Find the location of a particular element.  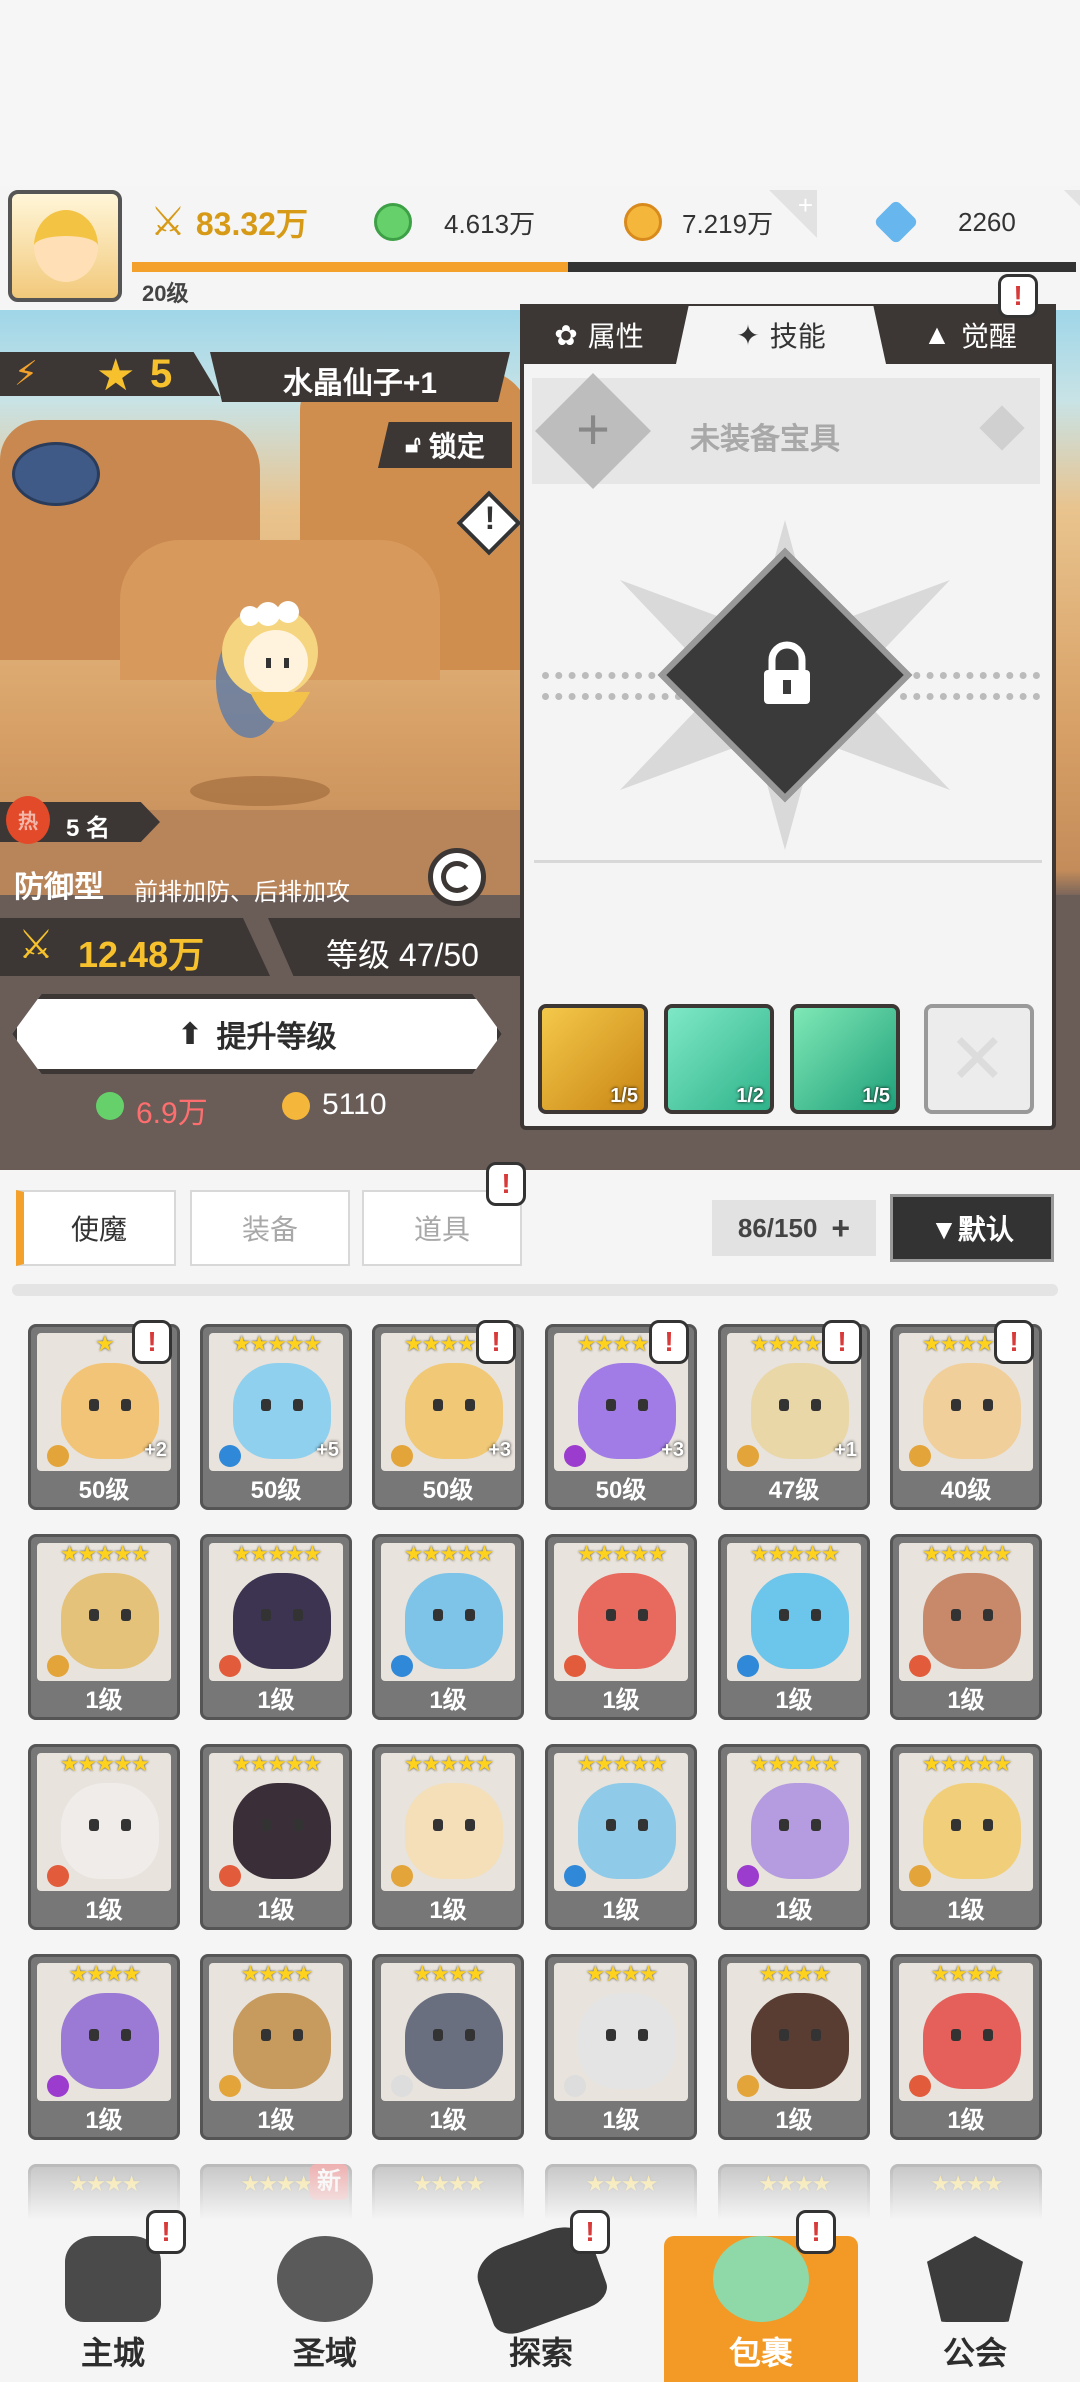

unlock-icon: 🔓︎ is located at coordinates (413, 444).